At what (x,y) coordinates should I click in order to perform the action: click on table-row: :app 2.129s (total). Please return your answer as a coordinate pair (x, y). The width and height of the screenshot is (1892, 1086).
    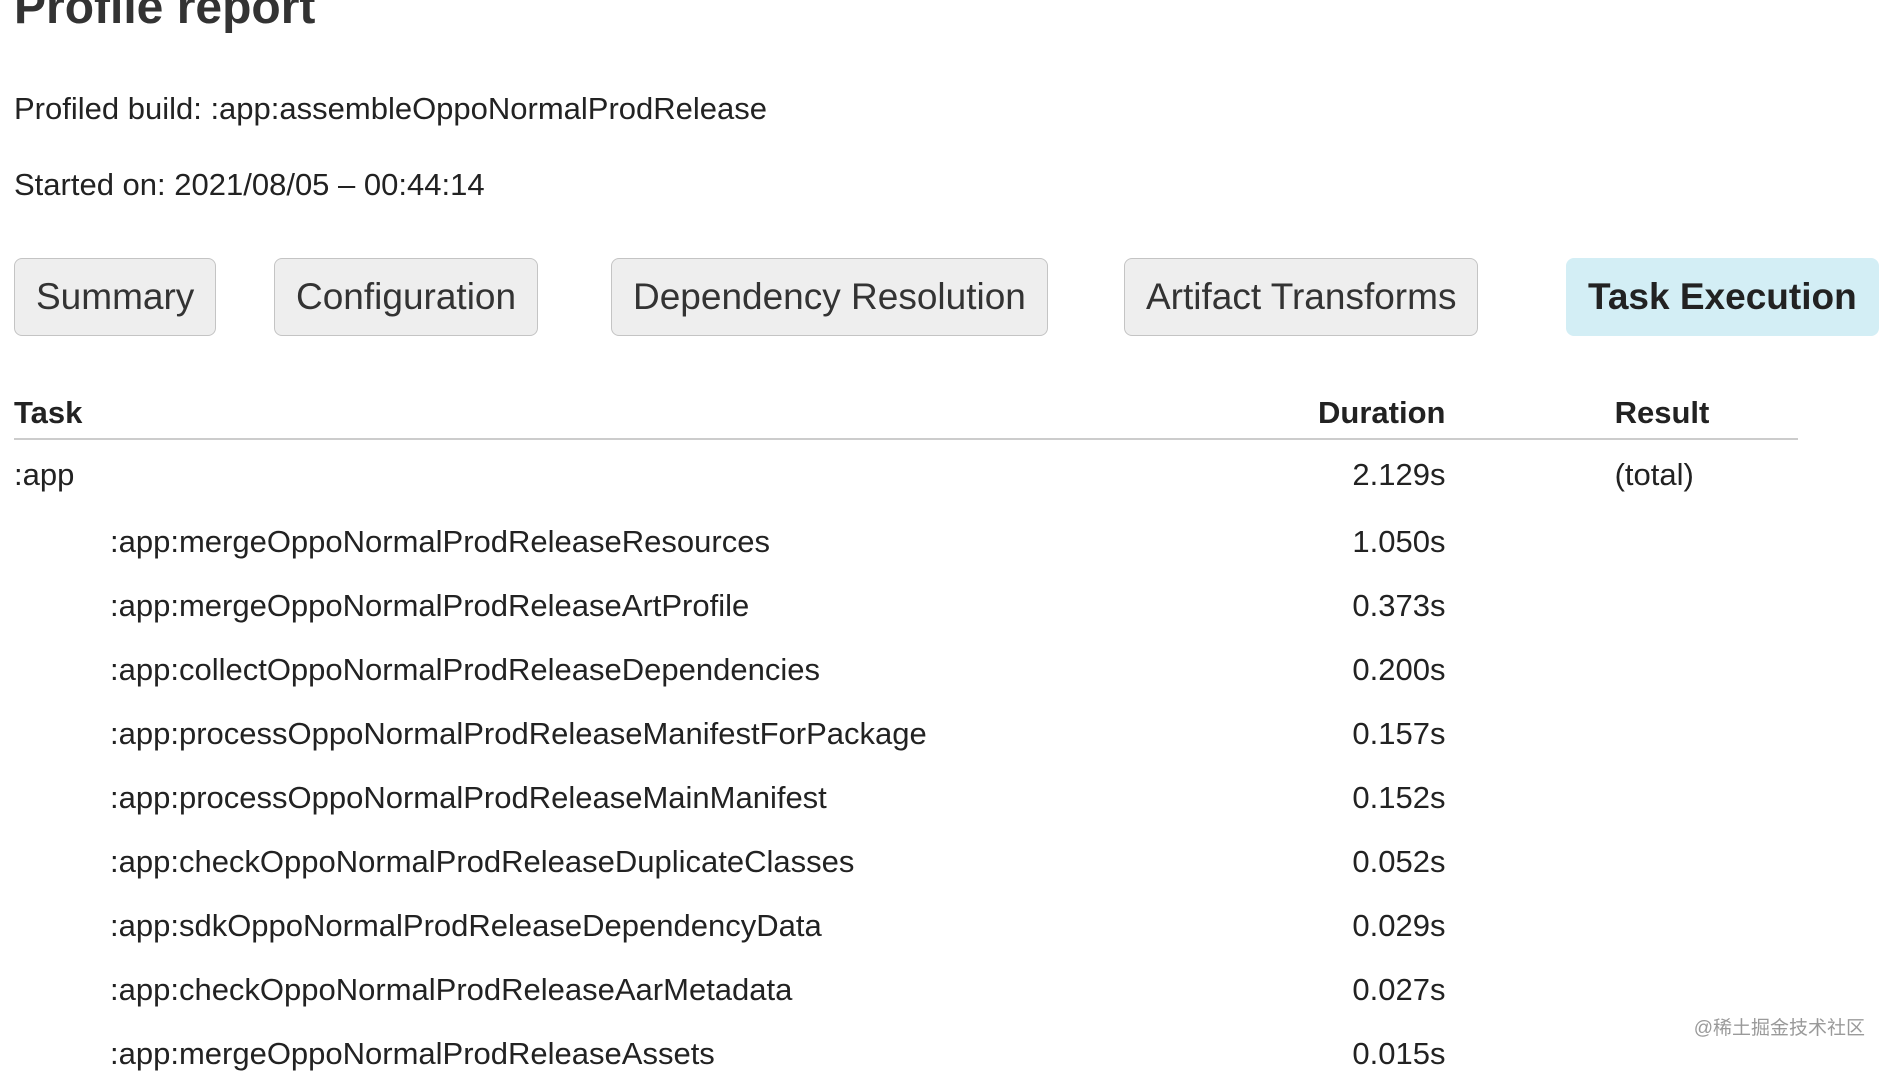
    Looking at the image, I should click on (906, 474).